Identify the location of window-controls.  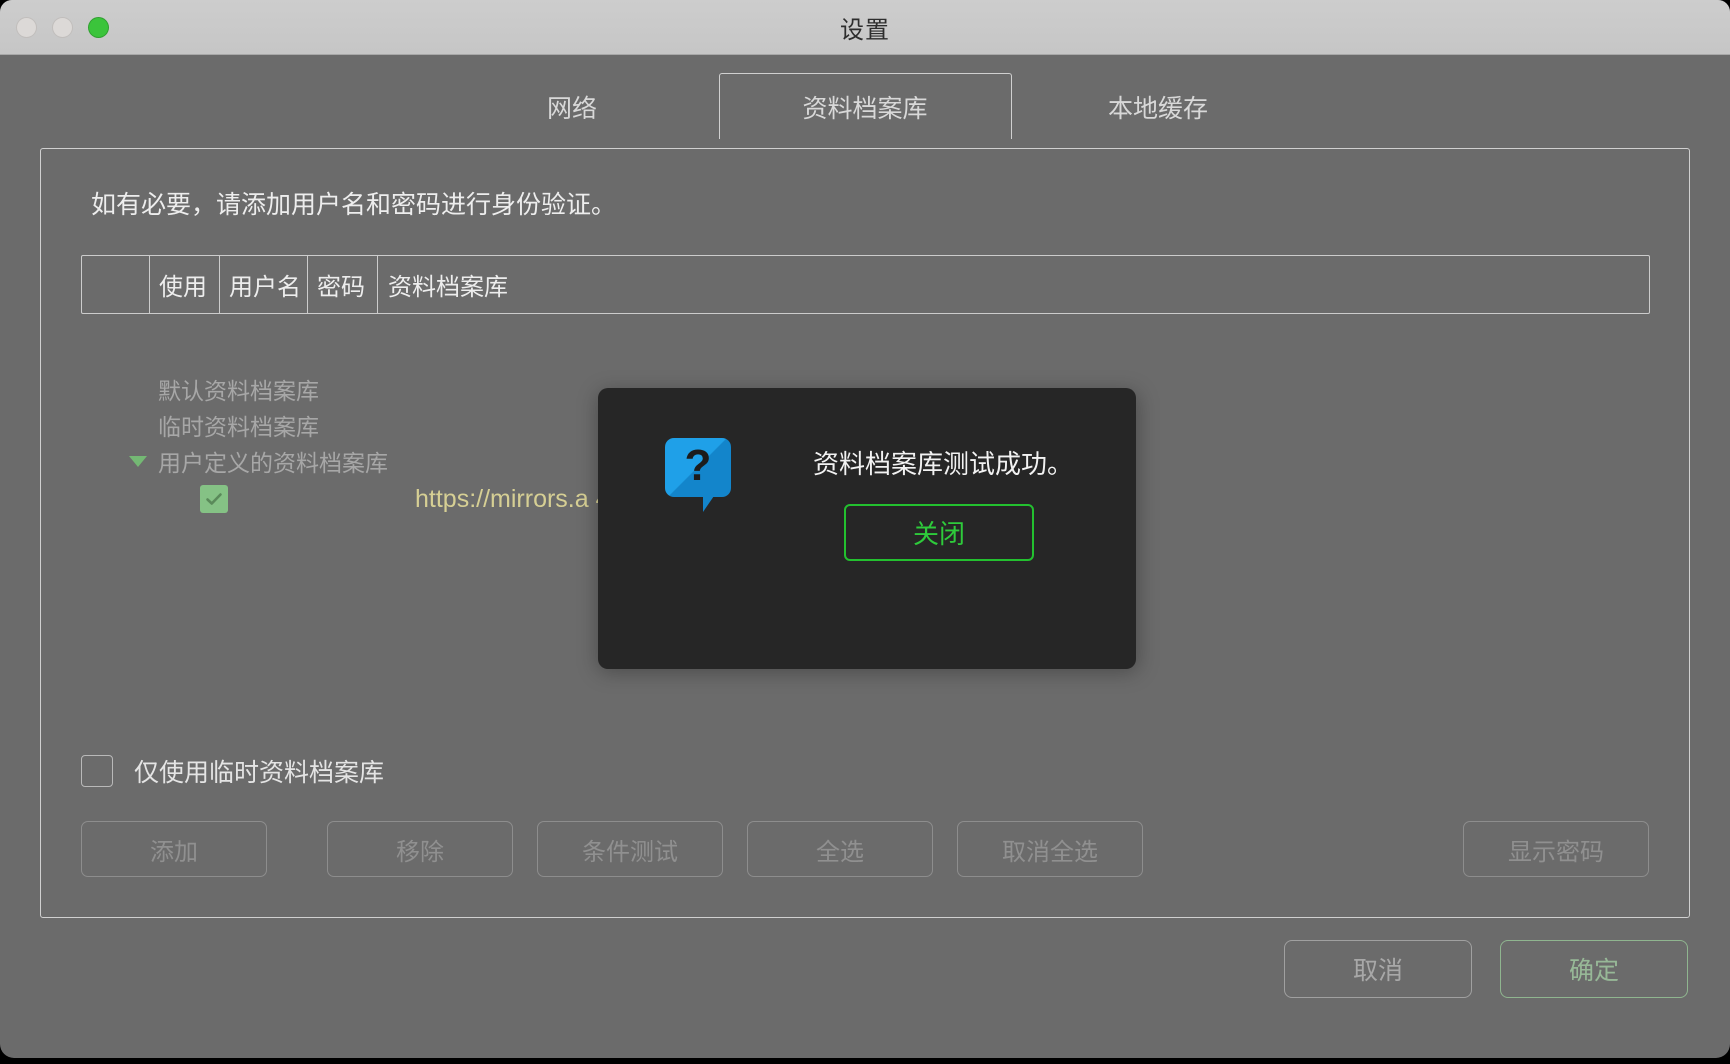
(62, 27).